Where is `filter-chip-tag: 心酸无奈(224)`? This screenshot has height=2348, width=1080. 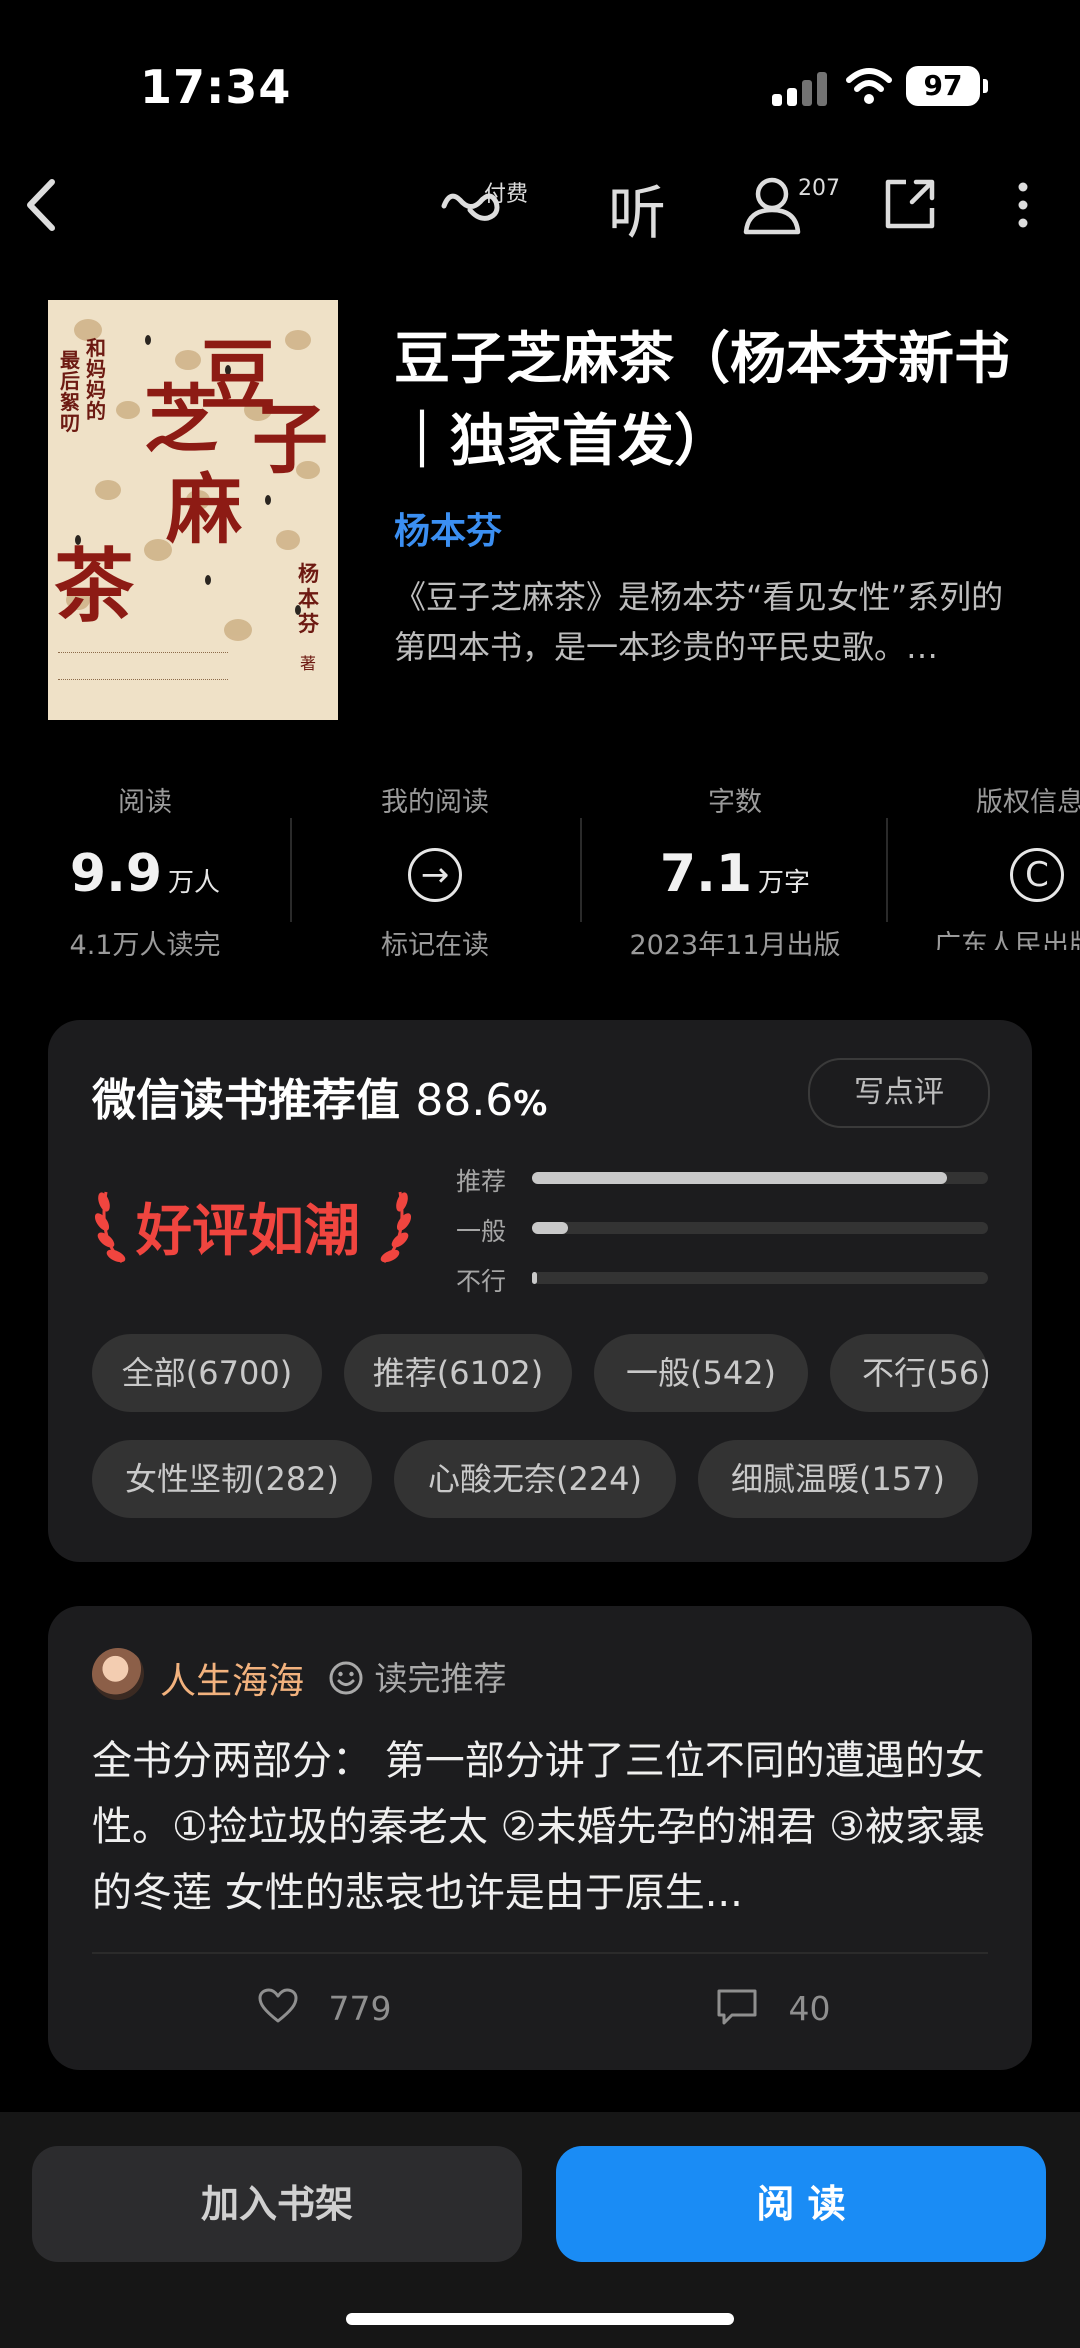 filter-chip-tag: 心酸无奈(224) is located at coordinates (535, 1479).